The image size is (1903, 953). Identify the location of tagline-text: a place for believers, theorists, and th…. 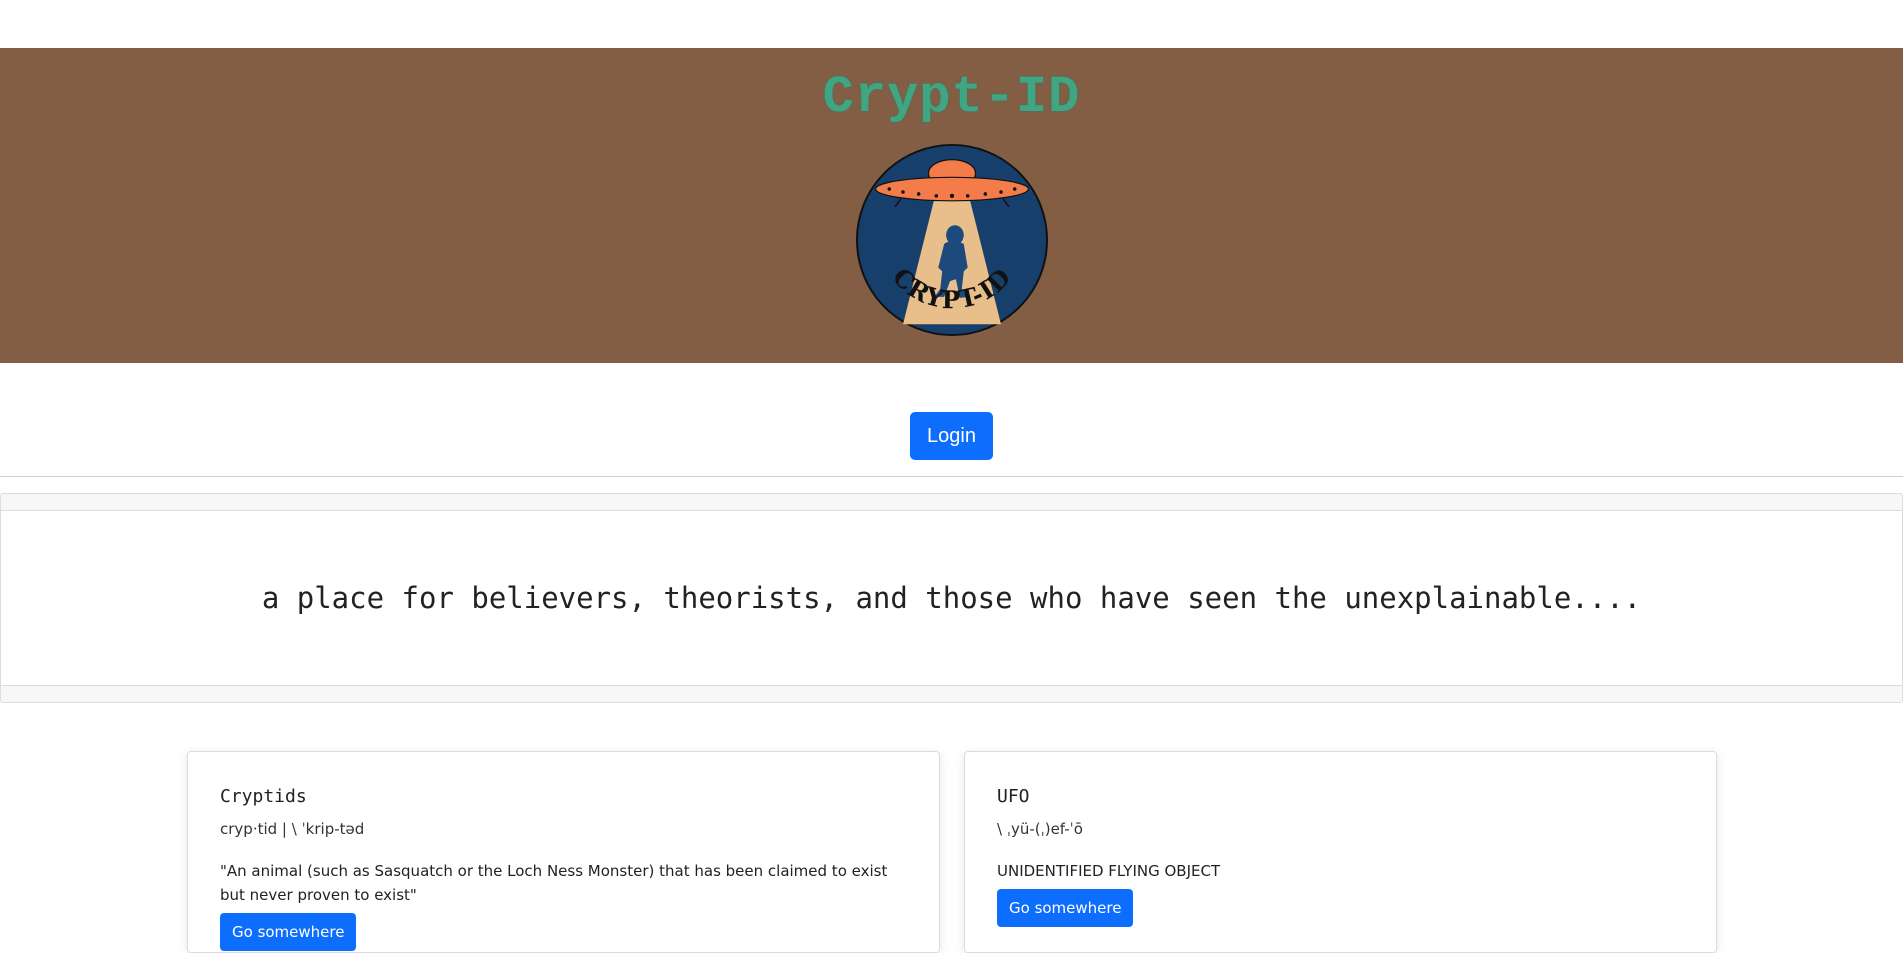
(951, 598).